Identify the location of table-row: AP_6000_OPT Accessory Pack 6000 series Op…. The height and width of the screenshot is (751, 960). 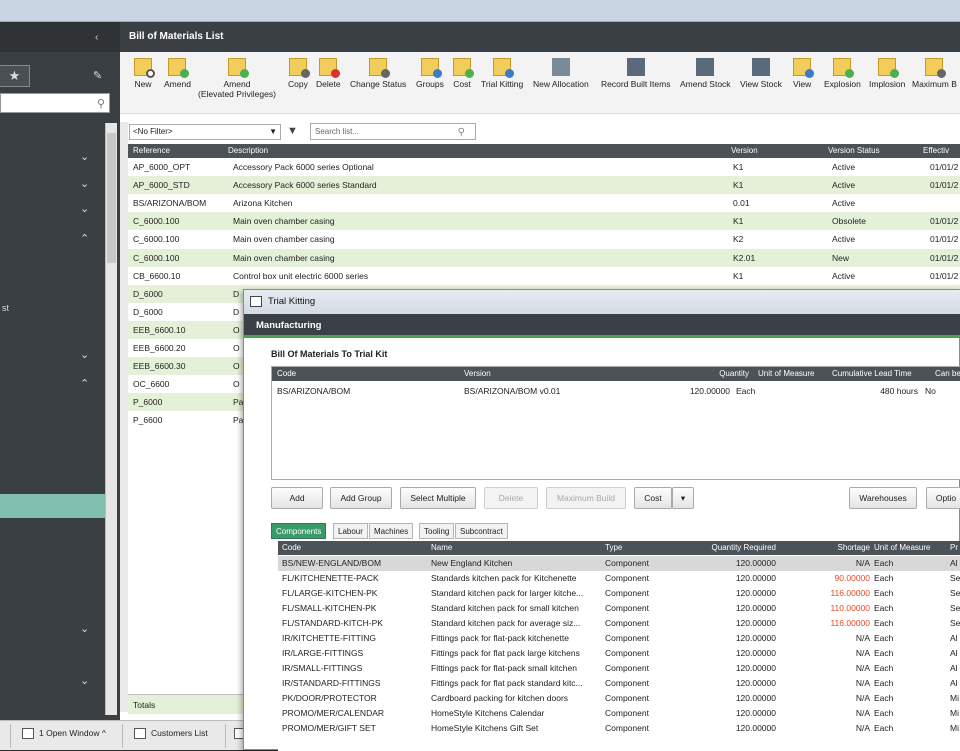
(544, 167).